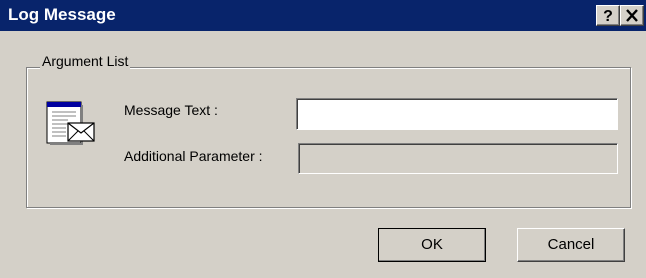 The image size is (646, 278). I want to click on help-button: ?, so click(608, 15).